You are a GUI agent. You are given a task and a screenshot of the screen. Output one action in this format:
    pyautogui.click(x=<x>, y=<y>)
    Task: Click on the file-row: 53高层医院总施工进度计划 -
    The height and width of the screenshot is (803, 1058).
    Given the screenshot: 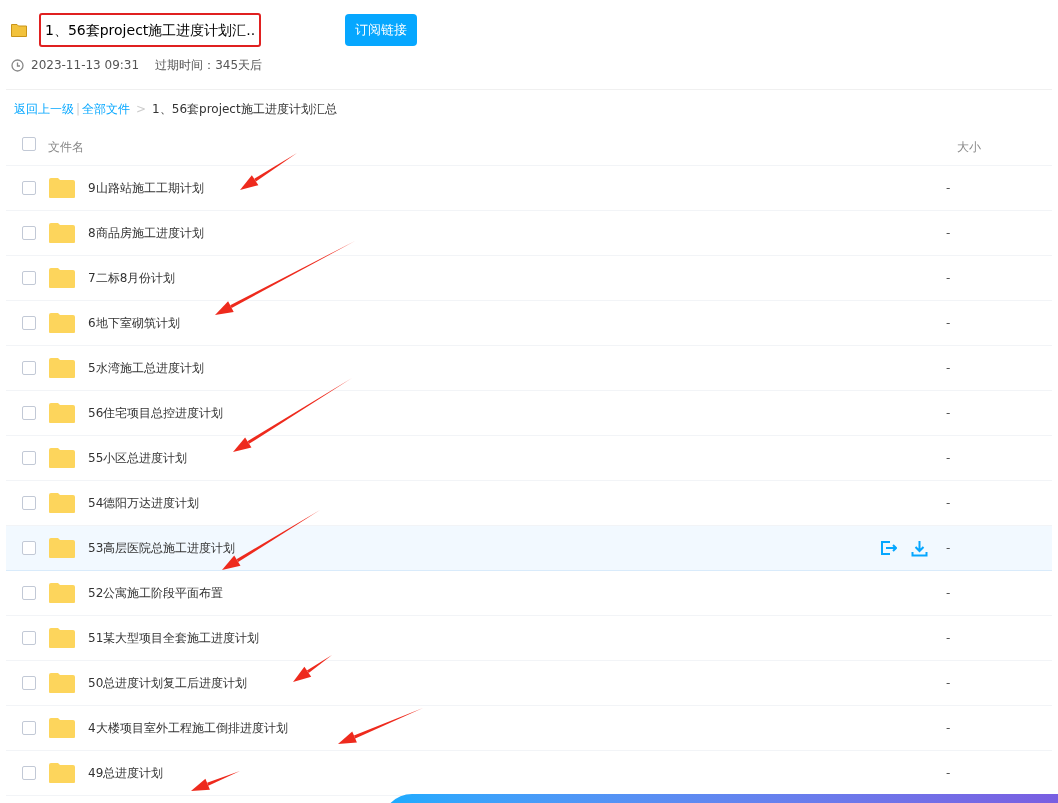 What is the action you would take?
    pyautogui.click(x=529, y=548)
    